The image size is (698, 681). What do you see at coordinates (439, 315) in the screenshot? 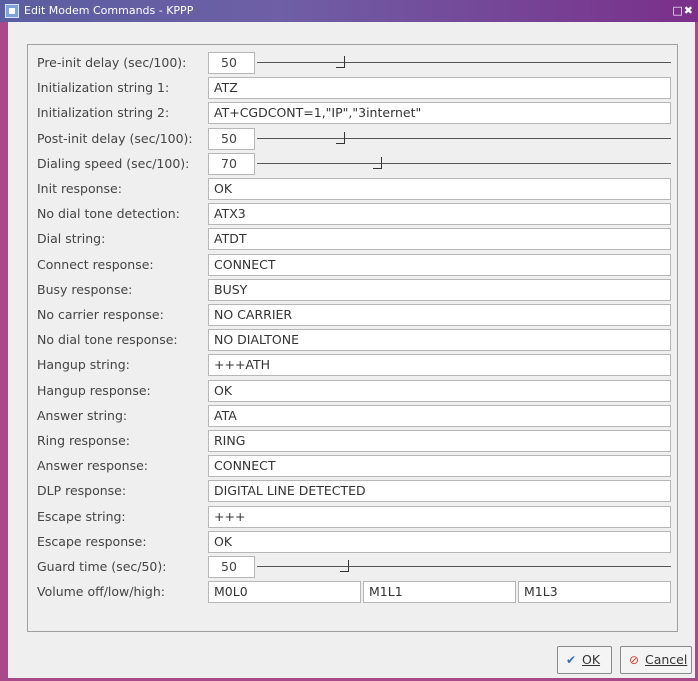
I see `input-no-carrier-response: NO CARRIER` at bounding box center [439, 315].